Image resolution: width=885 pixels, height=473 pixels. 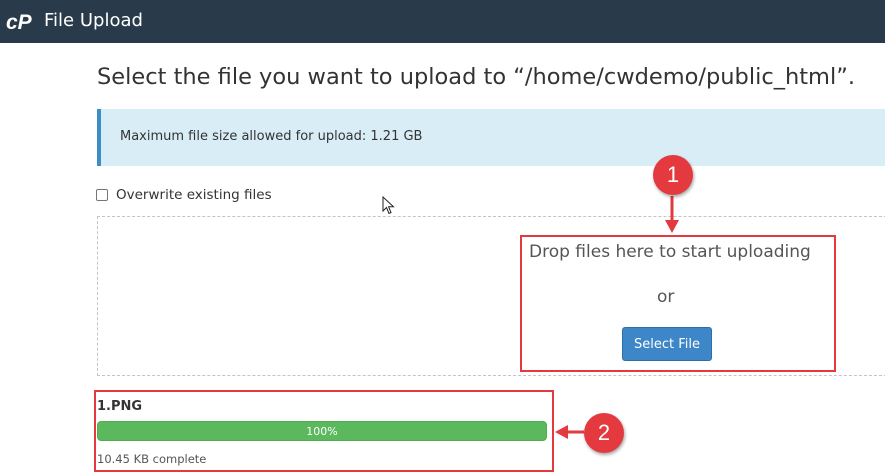 What do you see at coordinates (617, 317) in the screenshot?
I see `annotation-arrows` at bounding box center [617, 317].